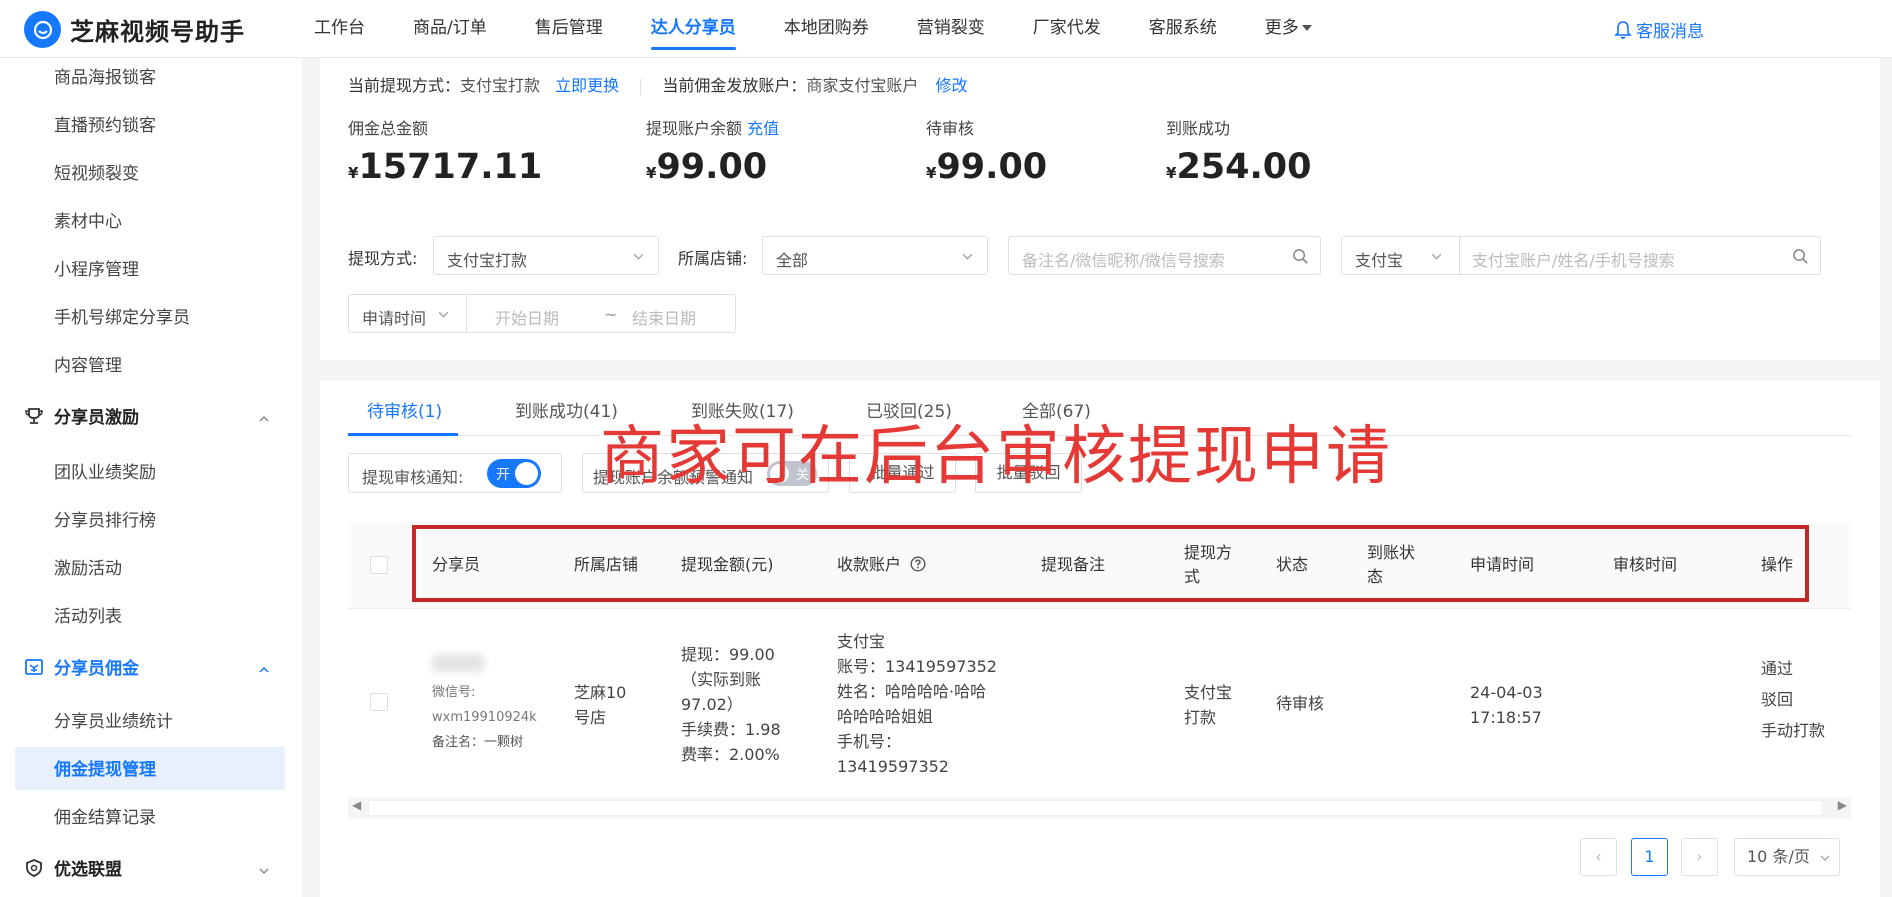  Describe the element at coordinates (1649, 857) in the screenshot. I see `page-1-button: 1` at that location.